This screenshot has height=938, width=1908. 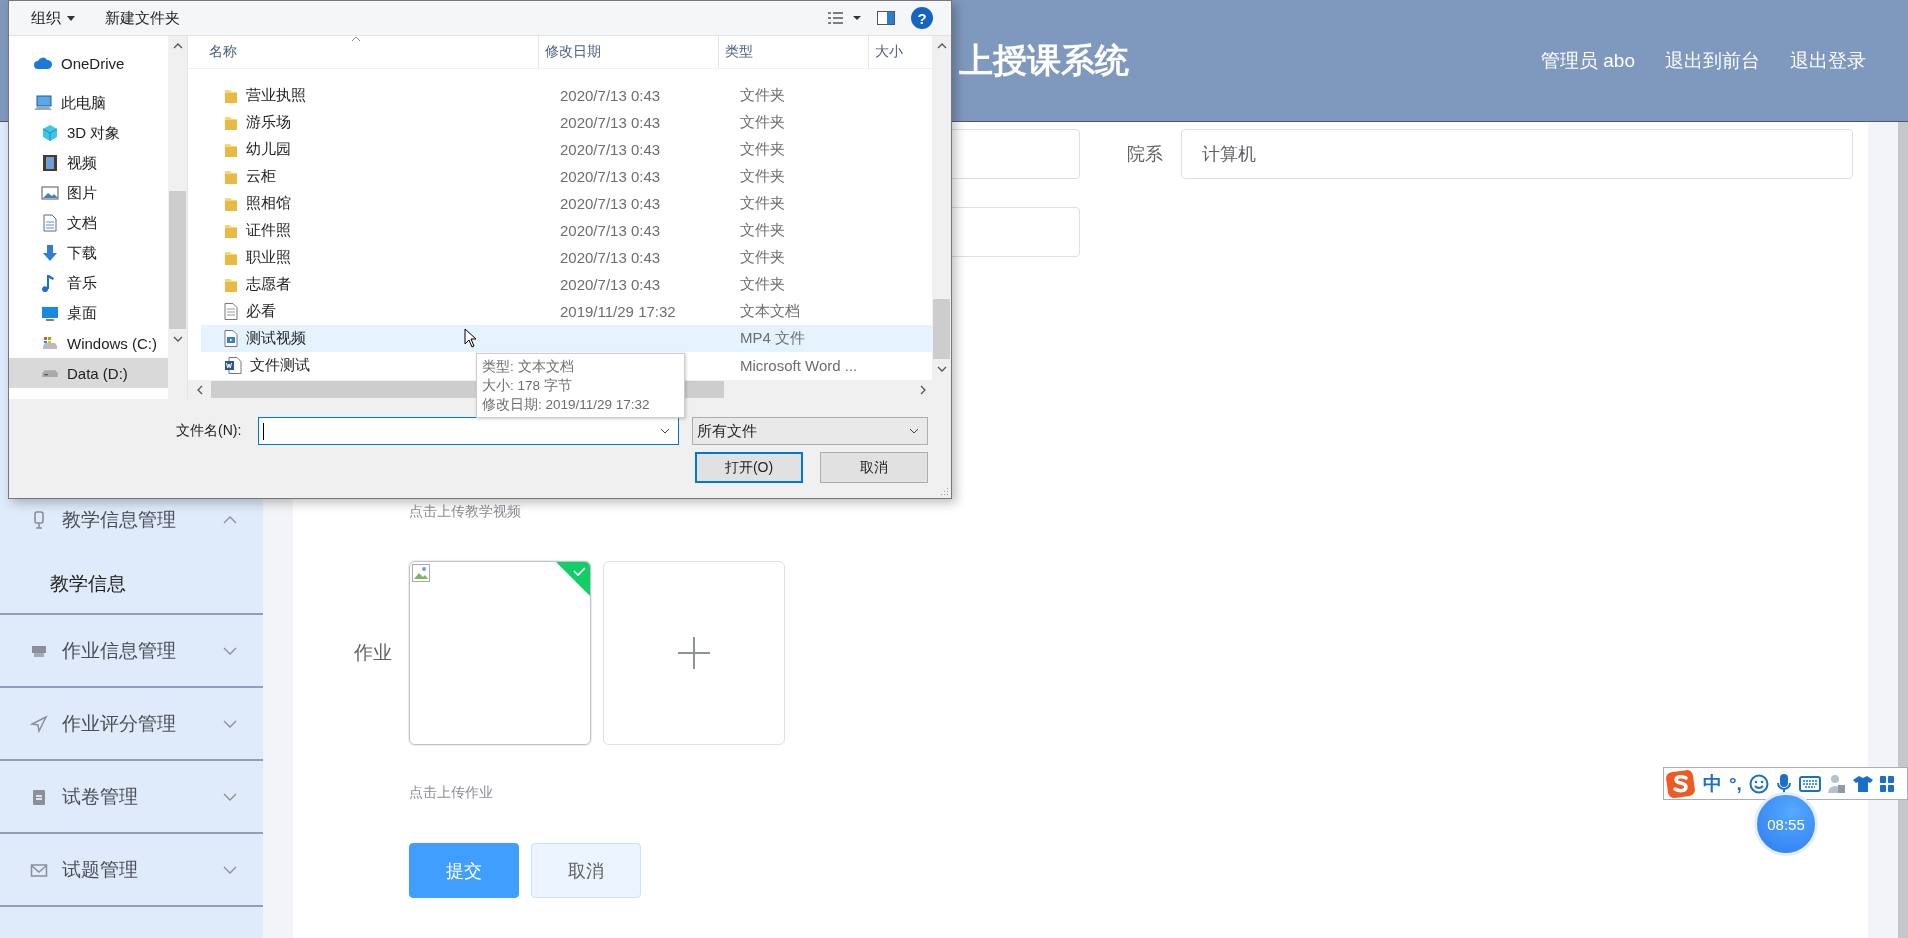 I want to click on download-icon, so click(x=50, y=253).